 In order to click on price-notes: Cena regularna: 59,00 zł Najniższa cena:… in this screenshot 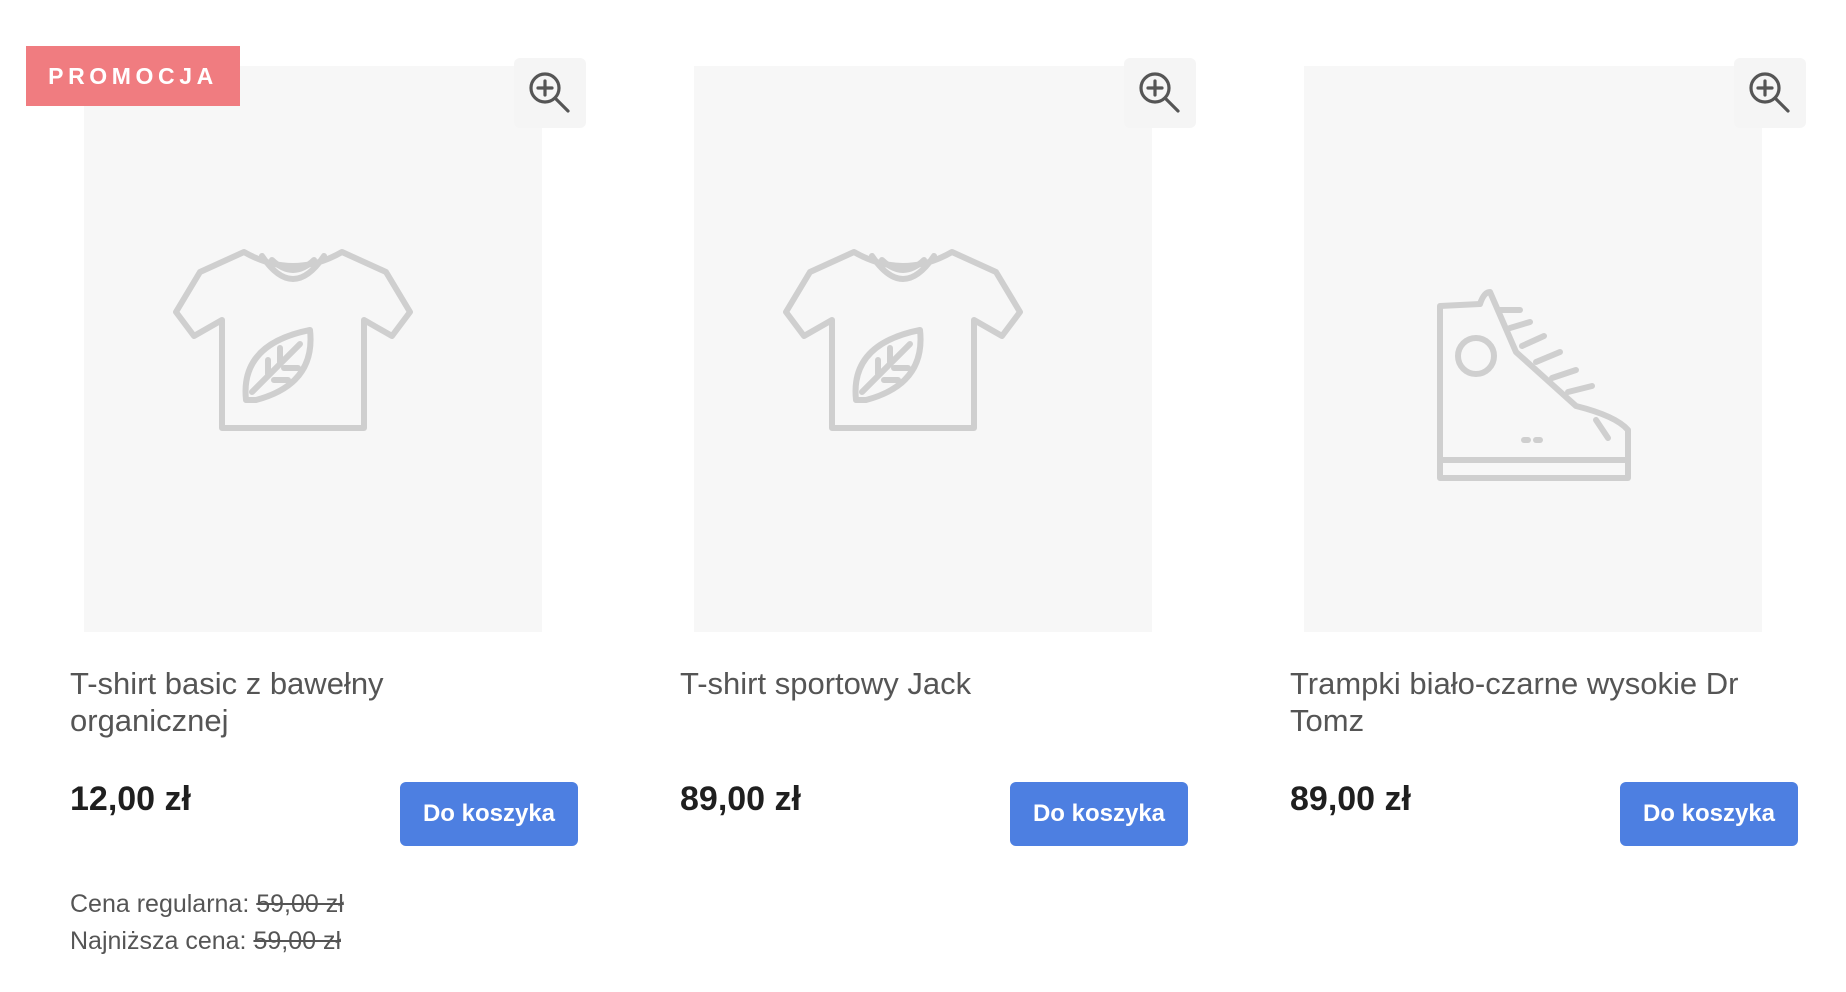, I will do `click(207, 923)`.